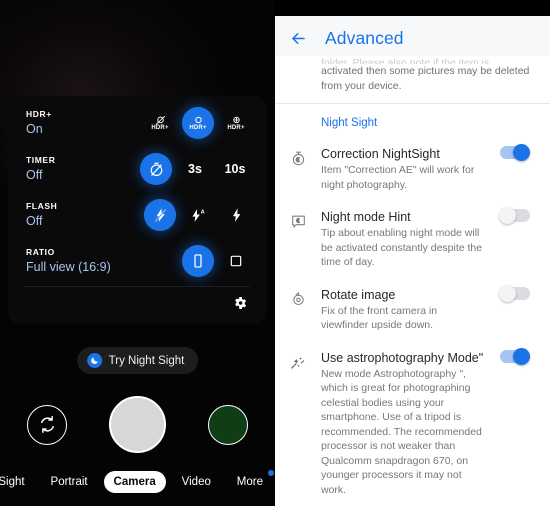 This screenshot has height=506, width=550. What do you see at coordinates (236, 123) in the screenshot?
I see `hdr-enhanced-icon: HDR+` at bounding box center [236, 123].